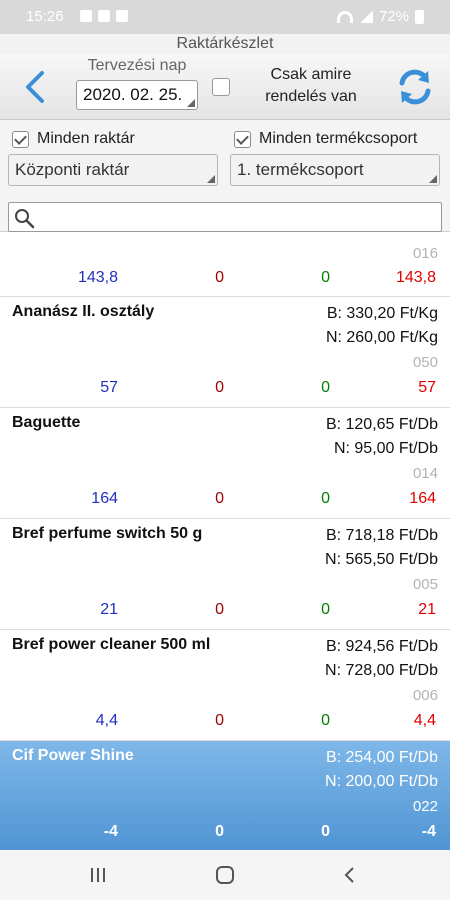 The image size is (450, 900). Describe the element at coordinates (381, 781) in the screenshot. I see `item-net-price: N: 200,00 Ft/Db` at that location.